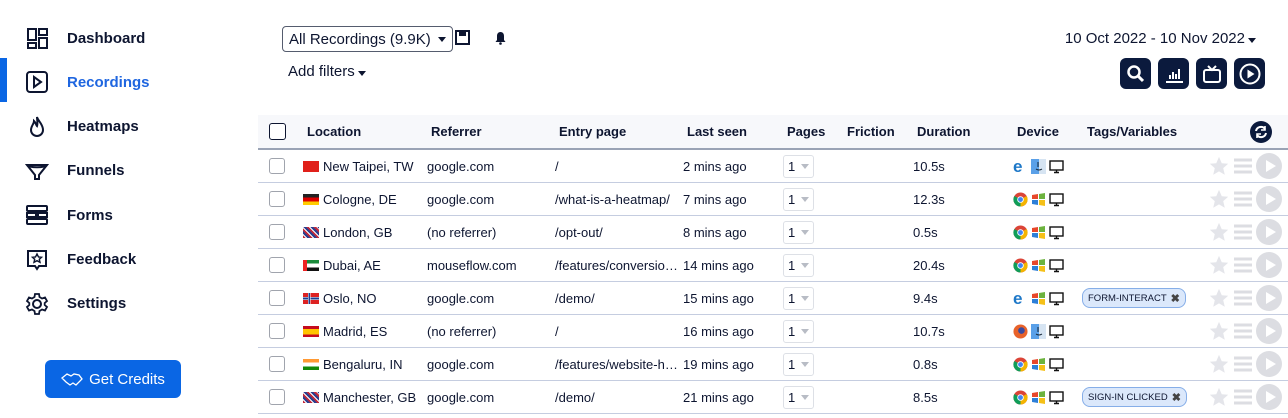  I want to click on column-header-device: Device, so click(1038, 131).